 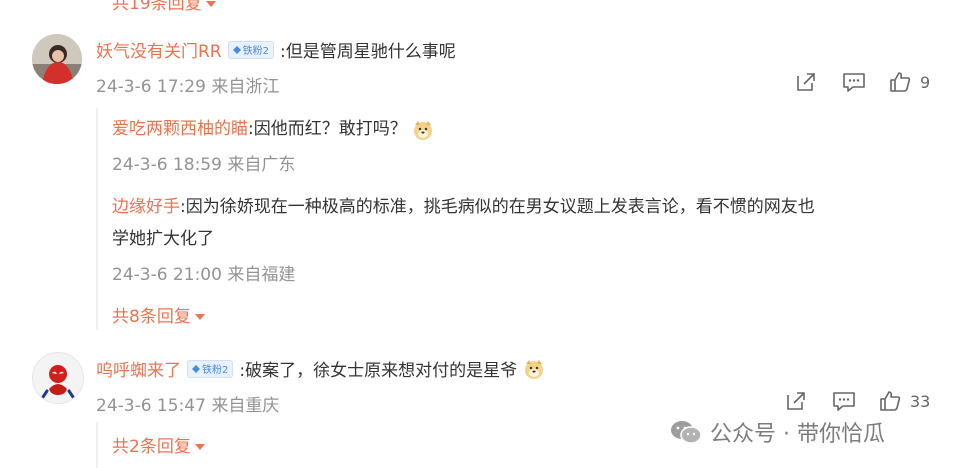 What do you see at coordinates (368, 52) in the screenshot?
I see `comment-text: :但是管周星驰什么事呢` at bounding box center [368, 52].